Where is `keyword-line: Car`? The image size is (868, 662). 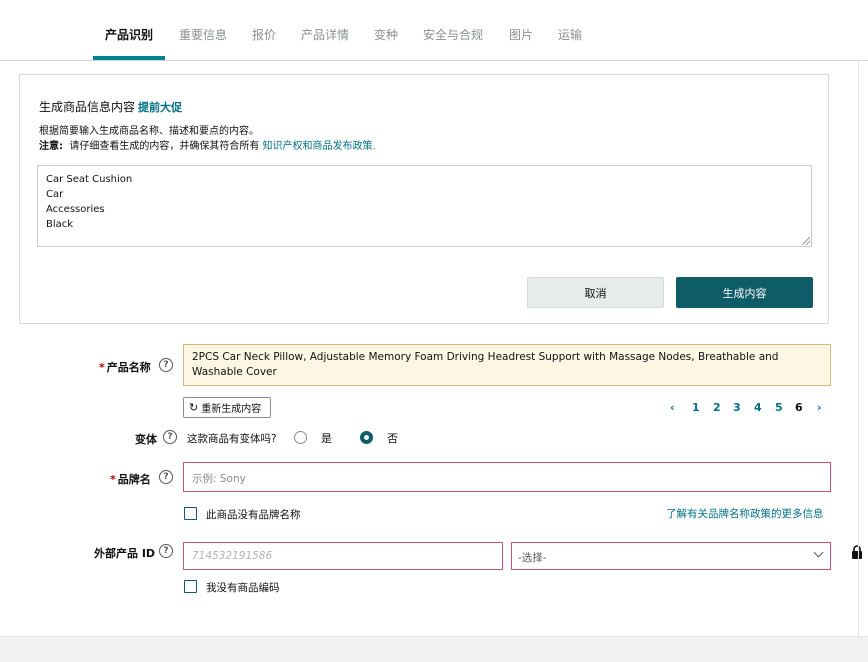 keyword-line: Car is located at coordinates (55, 194).